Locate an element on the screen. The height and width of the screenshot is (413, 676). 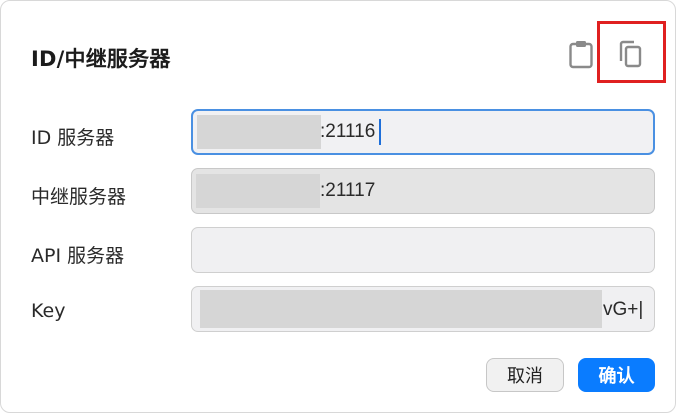
cancel-button: 取消 is located at coordinates (525, 375).